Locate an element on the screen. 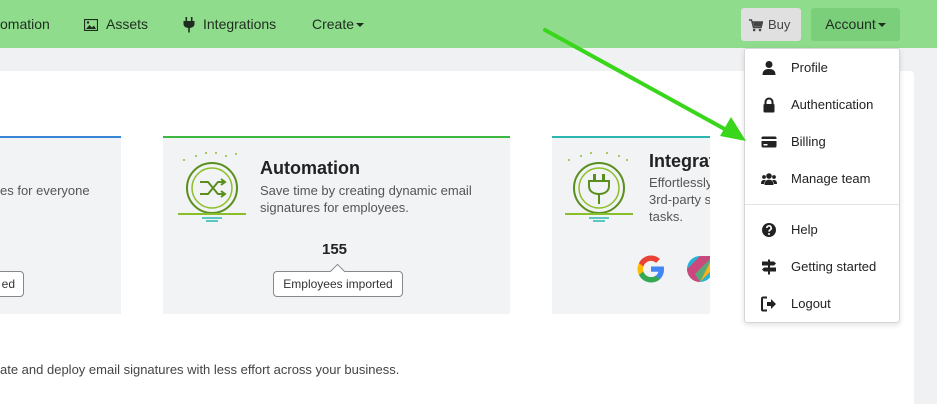 Image resolution: width=937 pixels, height=404 pixels. menu-item-billing: Billing is located at coordinates (822, 142).